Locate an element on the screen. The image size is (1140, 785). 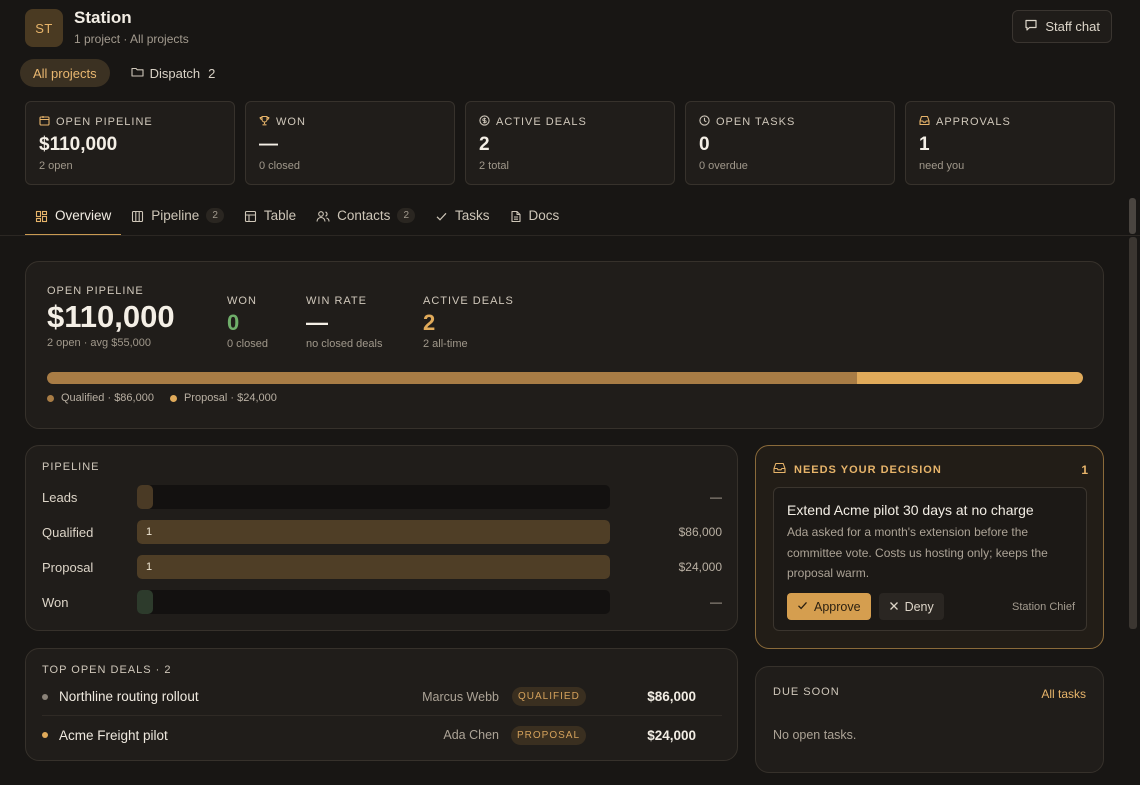
stat-card-open-tasks: OPEN TASKS 0 0 overdue is located at coordinates (790, 143).